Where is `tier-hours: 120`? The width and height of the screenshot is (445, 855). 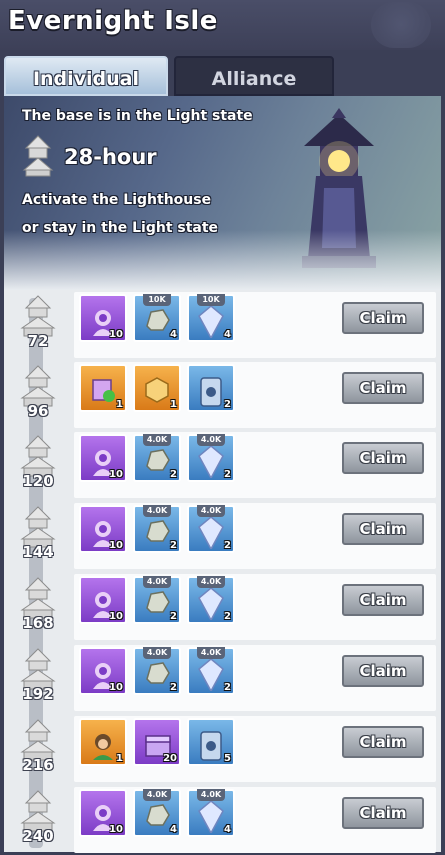
tier-hours: 120 is located at coordinates (38, 481).